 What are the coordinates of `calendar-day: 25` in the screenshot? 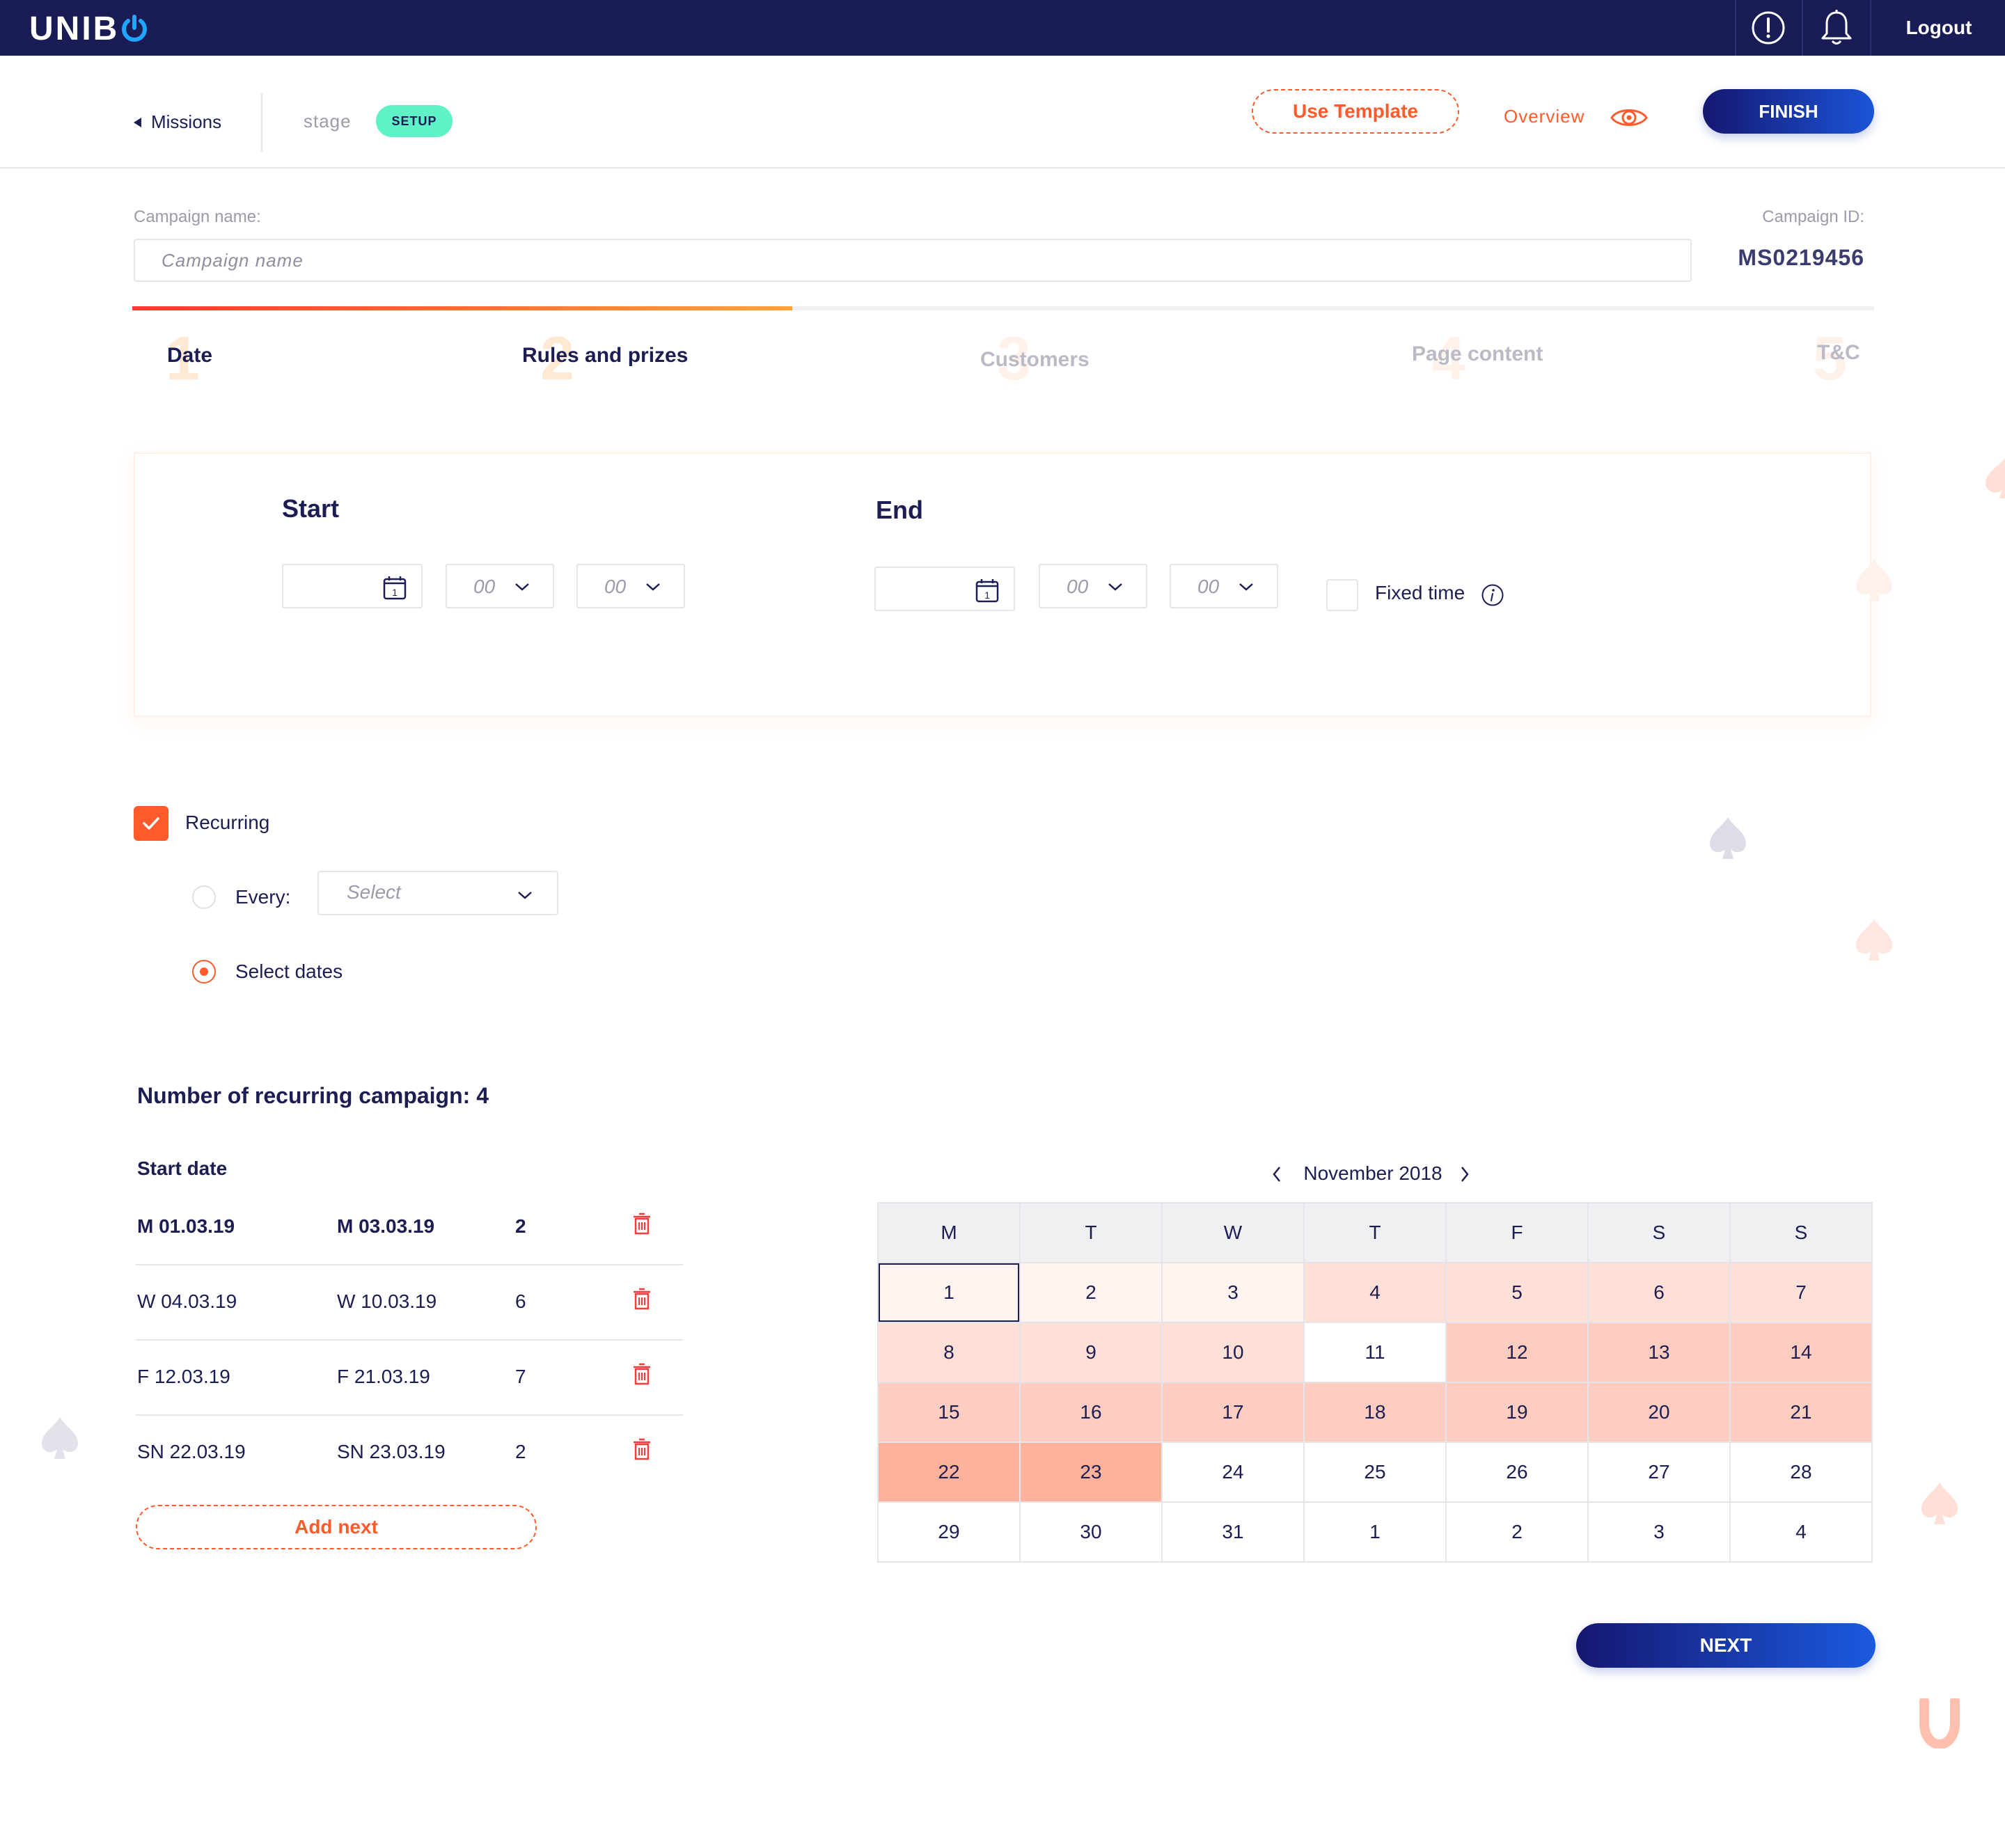 It's located at (1376, 1473).